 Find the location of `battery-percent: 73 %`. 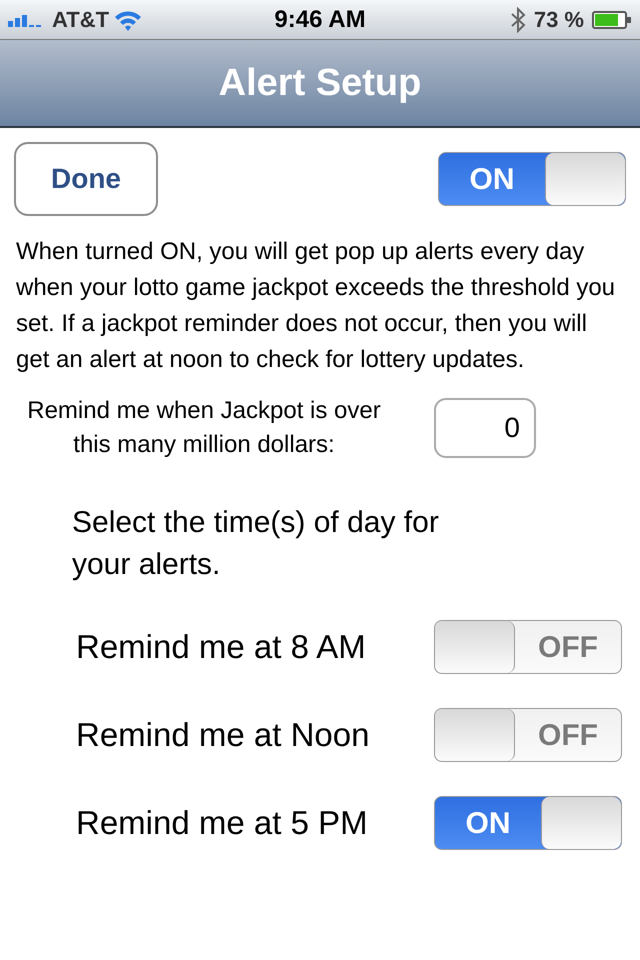

battery-percent: 73 % is located at coordinates (559, 20).